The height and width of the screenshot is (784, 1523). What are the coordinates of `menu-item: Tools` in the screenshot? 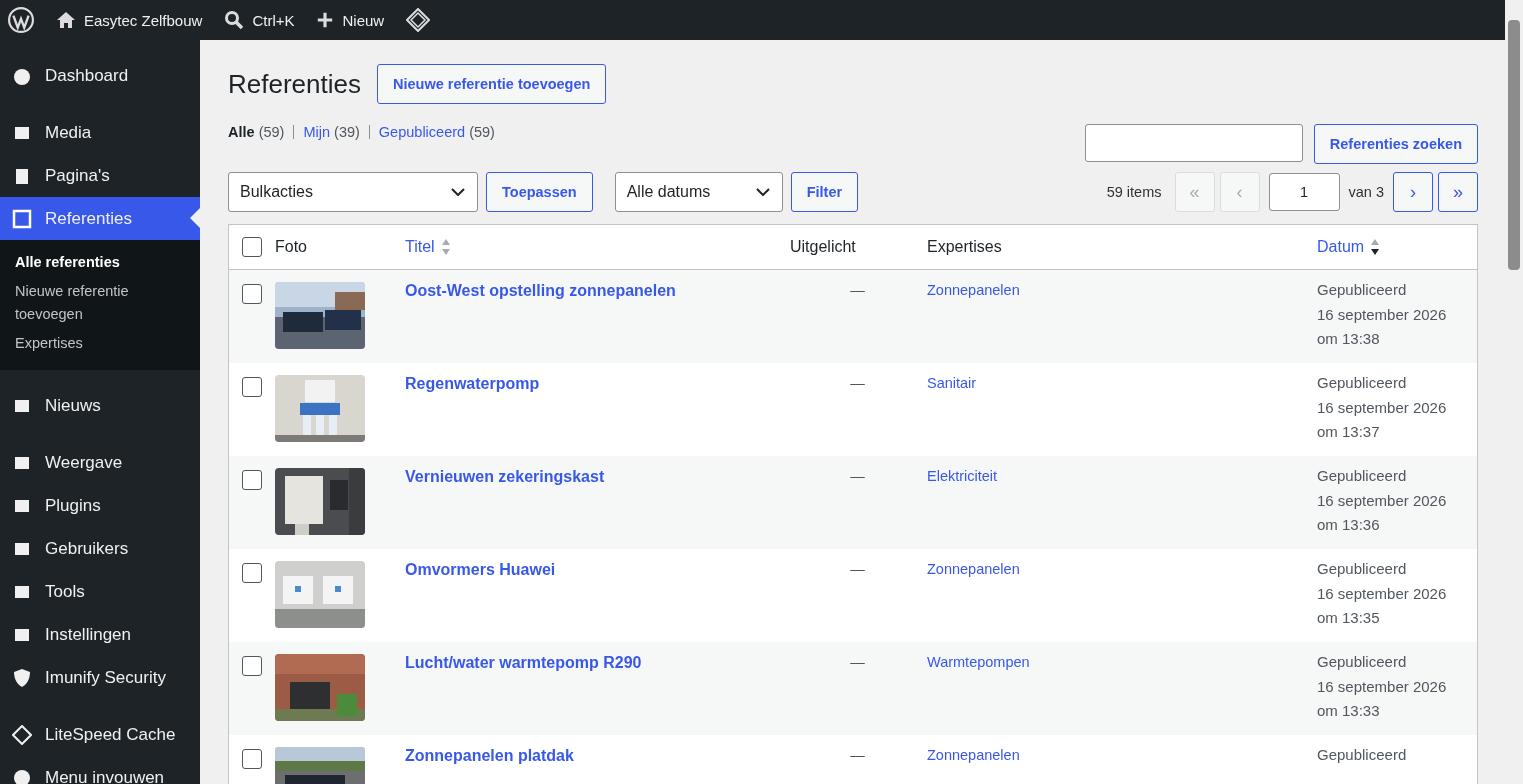 It's located at (100, 591).